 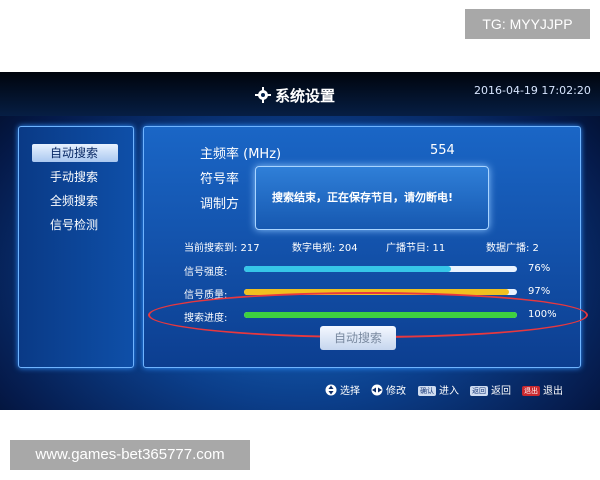 I want to click on page-title: 系统设置, so click(x=295, y=95).